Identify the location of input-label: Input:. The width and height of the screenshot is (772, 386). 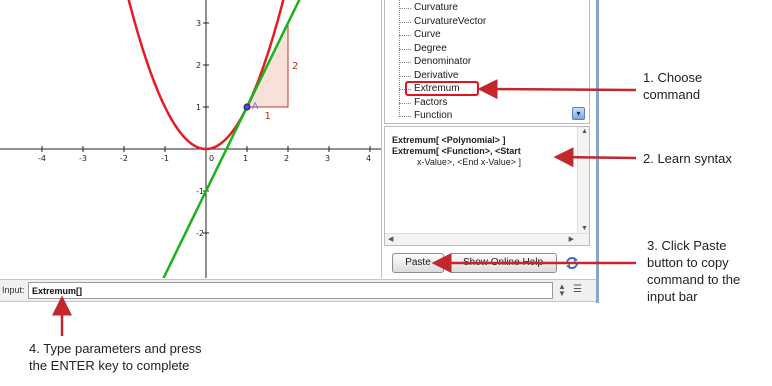
(13, 290).